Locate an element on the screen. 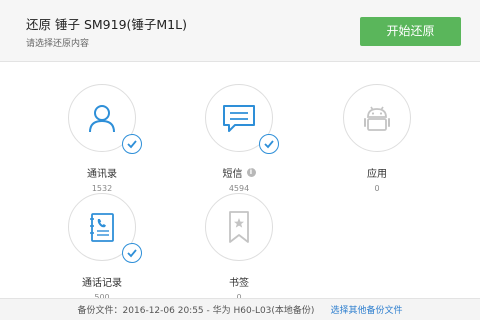 Image resolution: width=480 pixels, height=320 pixels. android-icon is located at coordinates (377, 118).